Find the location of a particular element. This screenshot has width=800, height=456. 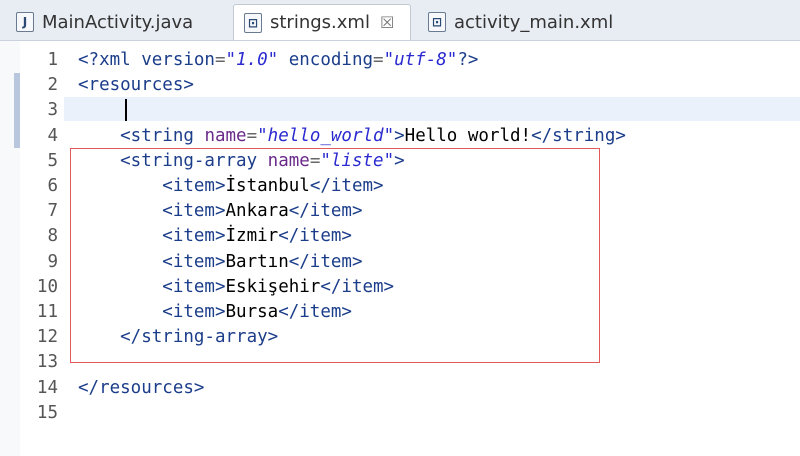

code-token: > is located at coordinates (399, 135).